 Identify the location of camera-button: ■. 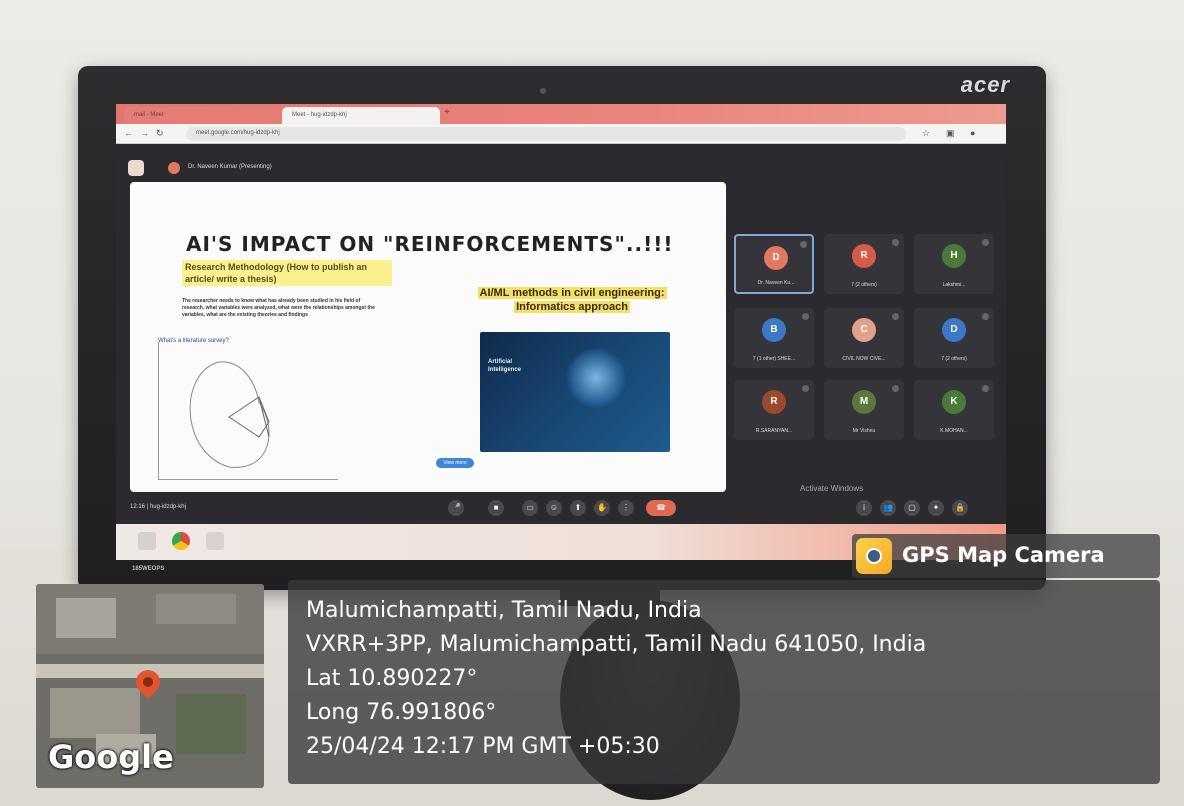
(496, 508).